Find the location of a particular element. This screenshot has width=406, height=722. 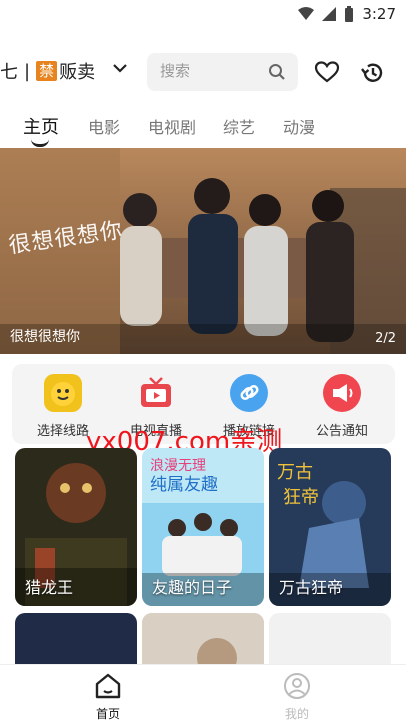

nav-home: 首页 is located at coordinates (108, 696).